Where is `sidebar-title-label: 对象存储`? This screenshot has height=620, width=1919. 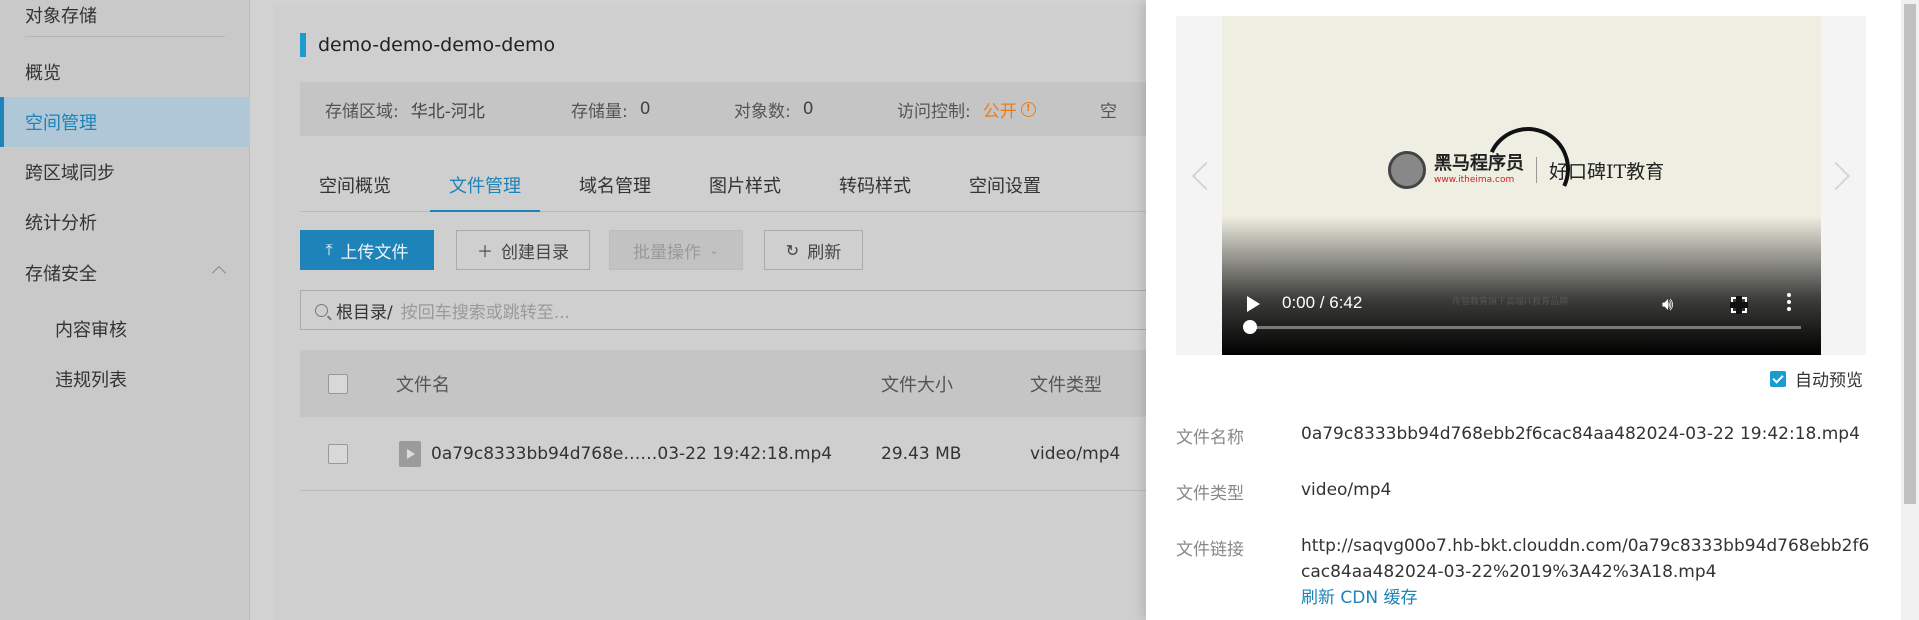 sidebar-title-label: 对象存储 is located at coordinates (61, 16).